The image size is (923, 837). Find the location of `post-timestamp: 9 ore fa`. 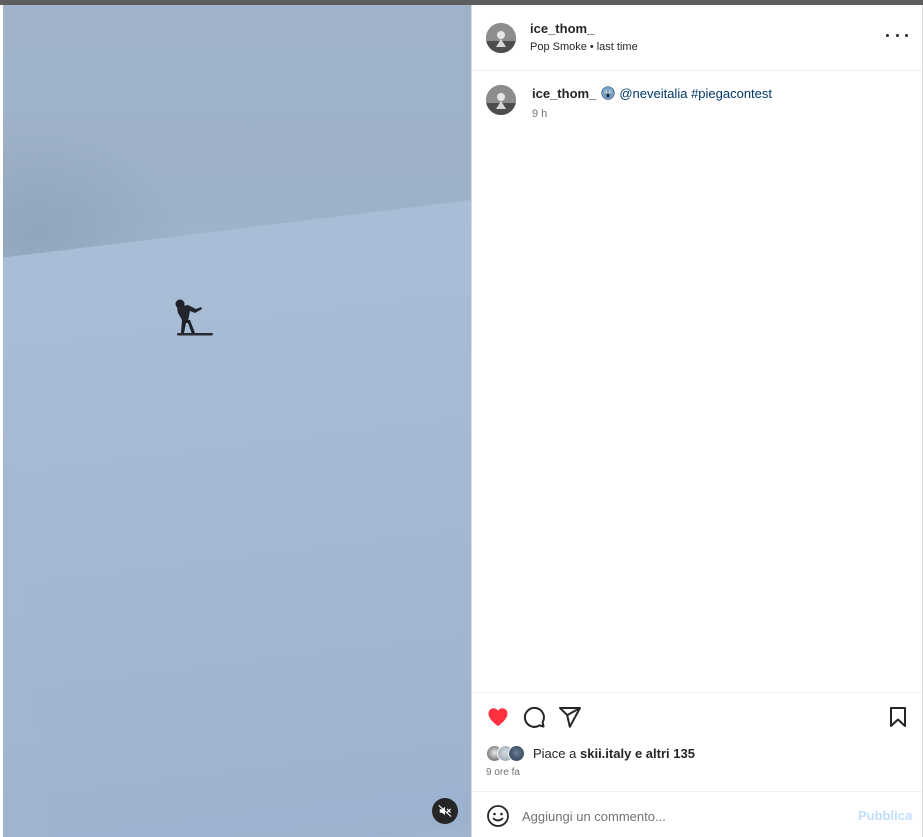

post-timestamp: 9 ore fa is located at coordinates (503, 772).